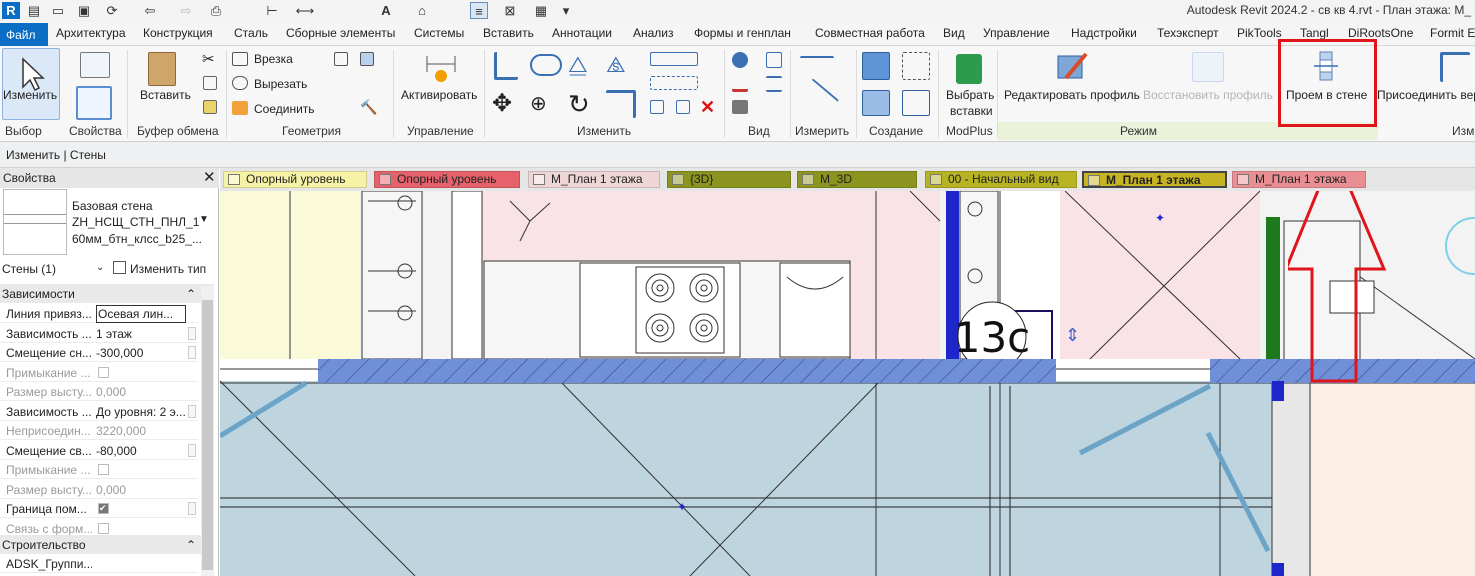 The image size is (1475, 576). Describe the element at coordinates (916, 66) in the screenshot. I see `create-similar-icon` at that location.